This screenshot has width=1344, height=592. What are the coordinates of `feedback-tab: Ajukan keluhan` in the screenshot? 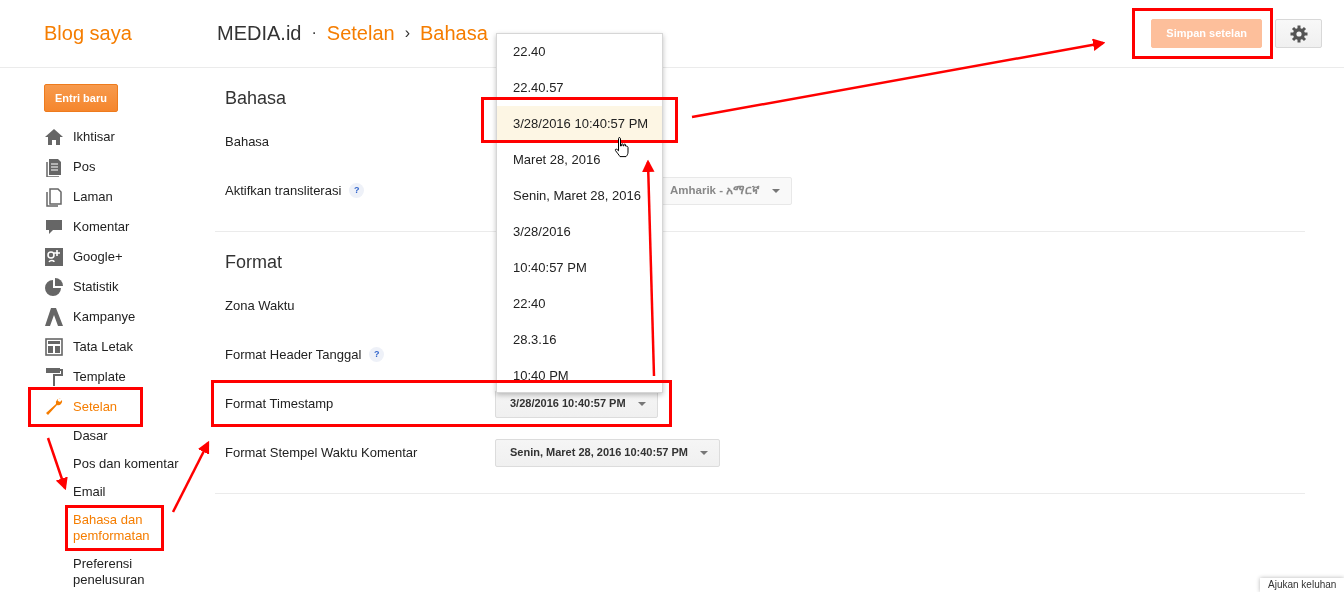 It's located at (1302, 585).